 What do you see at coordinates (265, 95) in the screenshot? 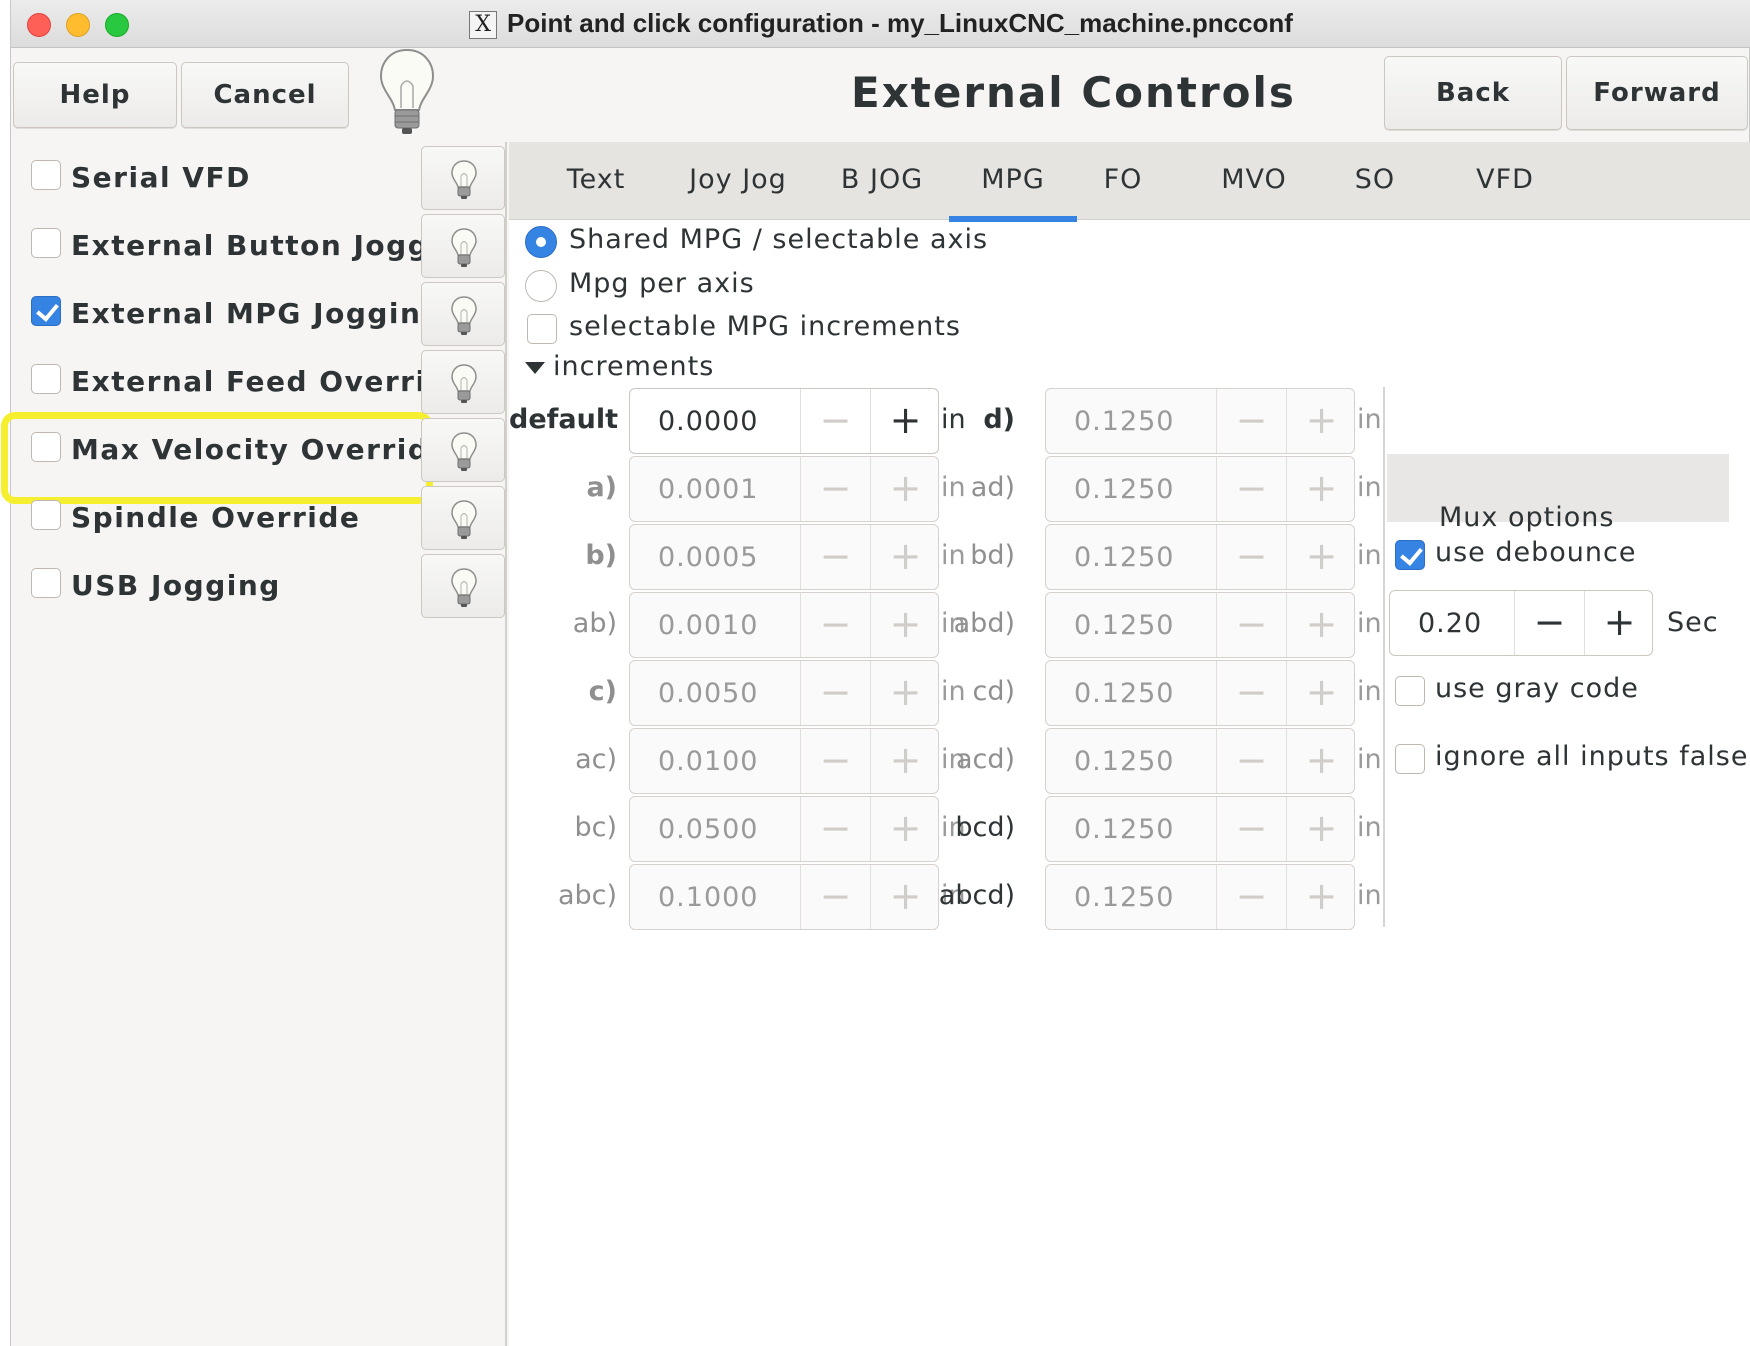
I see `cancel-button: Cancel` at bounding box center [265, 95].